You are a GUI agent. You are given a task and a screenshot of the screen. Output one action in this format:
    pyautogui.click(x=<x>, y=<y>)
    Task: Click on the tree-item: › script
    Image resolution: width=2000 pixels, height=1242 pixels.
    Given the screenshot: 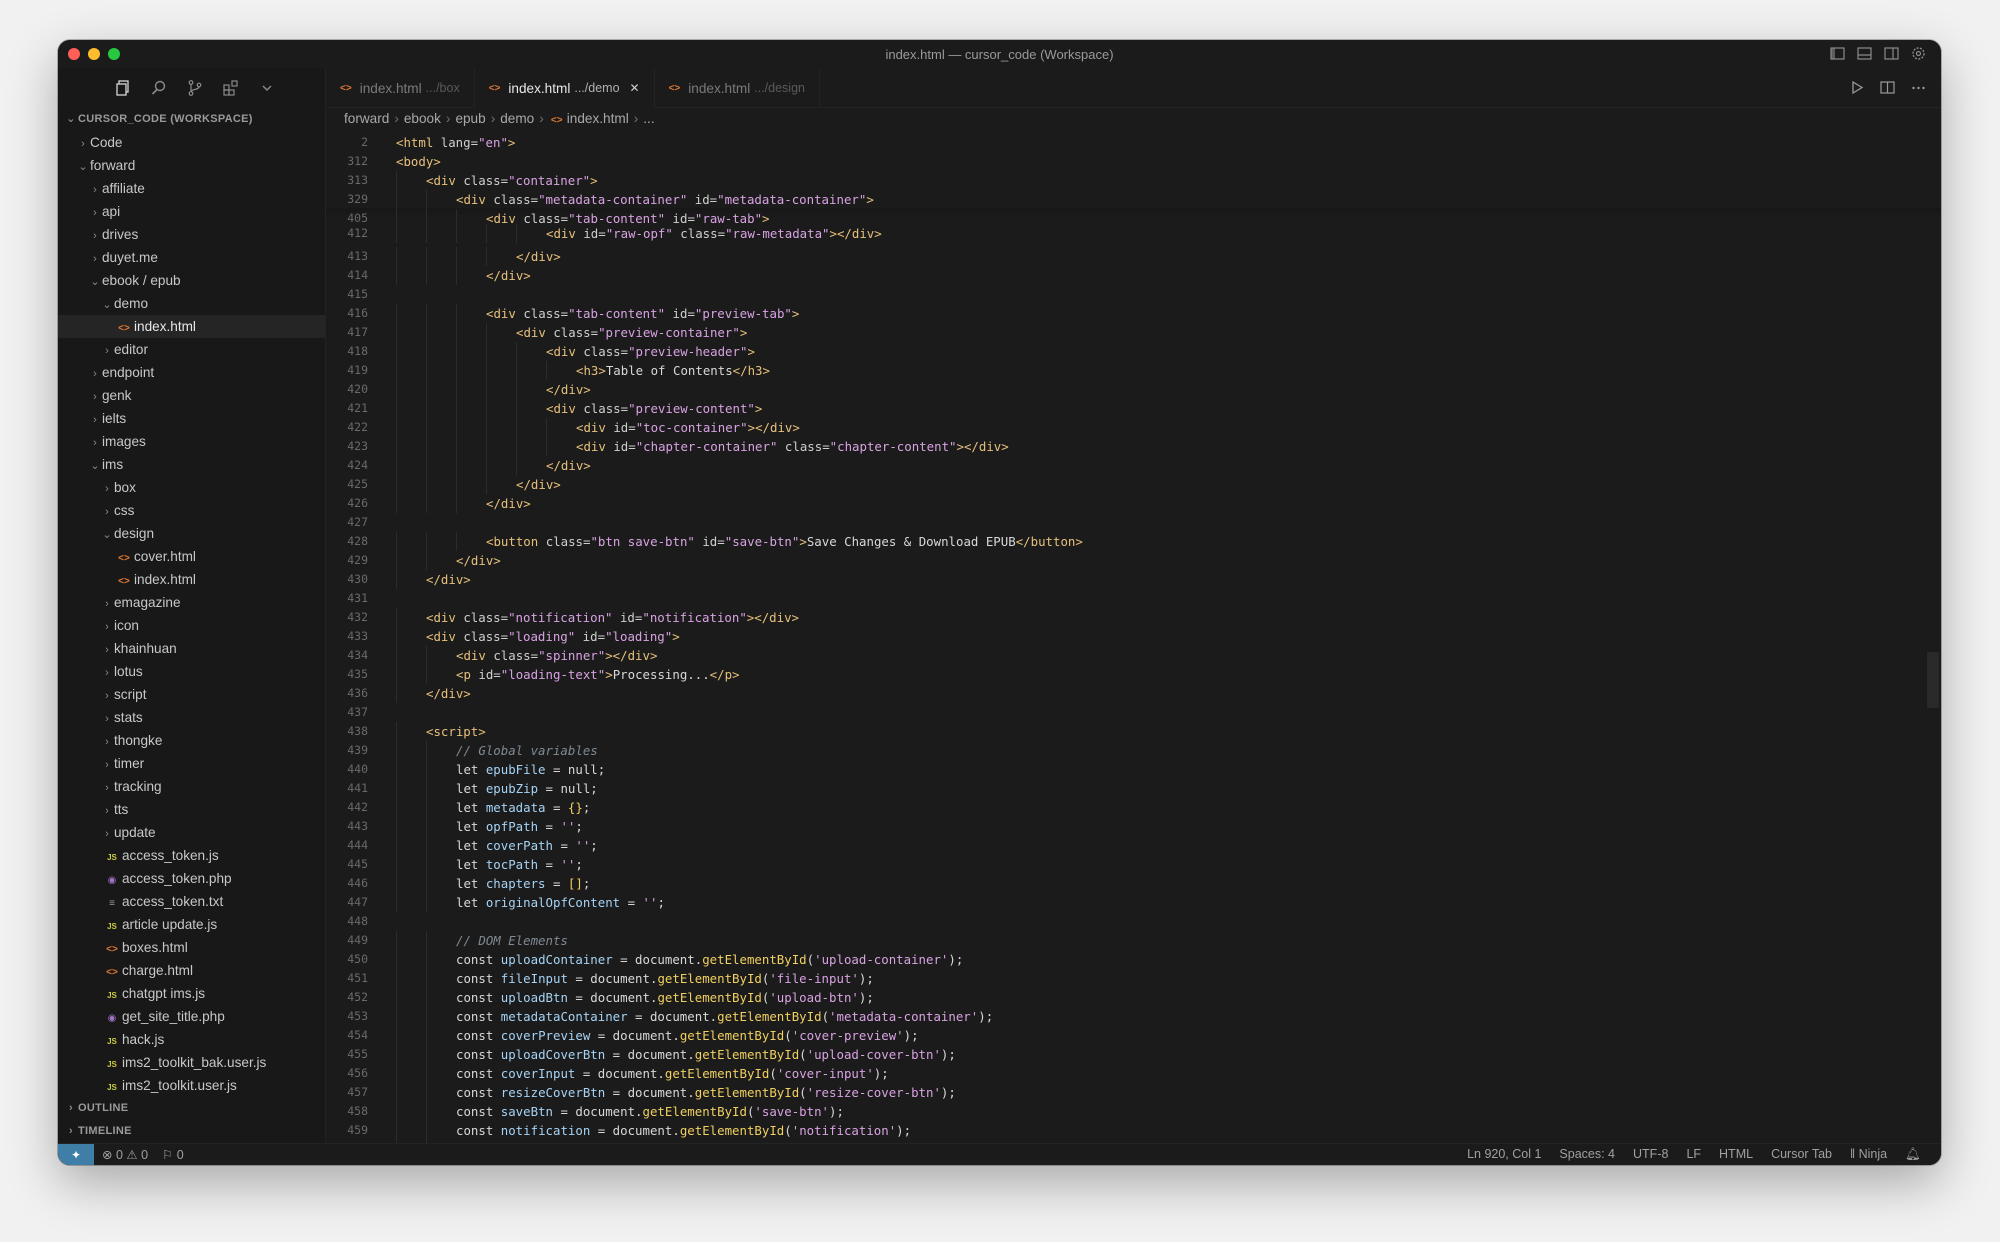 What is the action you would take?
    pyautogui.click(x=191, y=694)
    